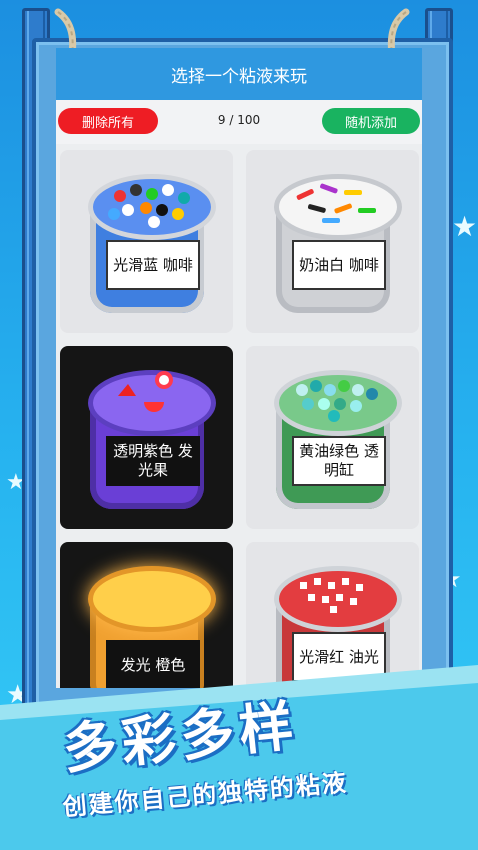 The width and height of the screenshot is (478, 850). What do you see at coordinates (371, 121) in the screenshot?
I see `random-add-button: 随机添加` at bounding box center [371, 121].